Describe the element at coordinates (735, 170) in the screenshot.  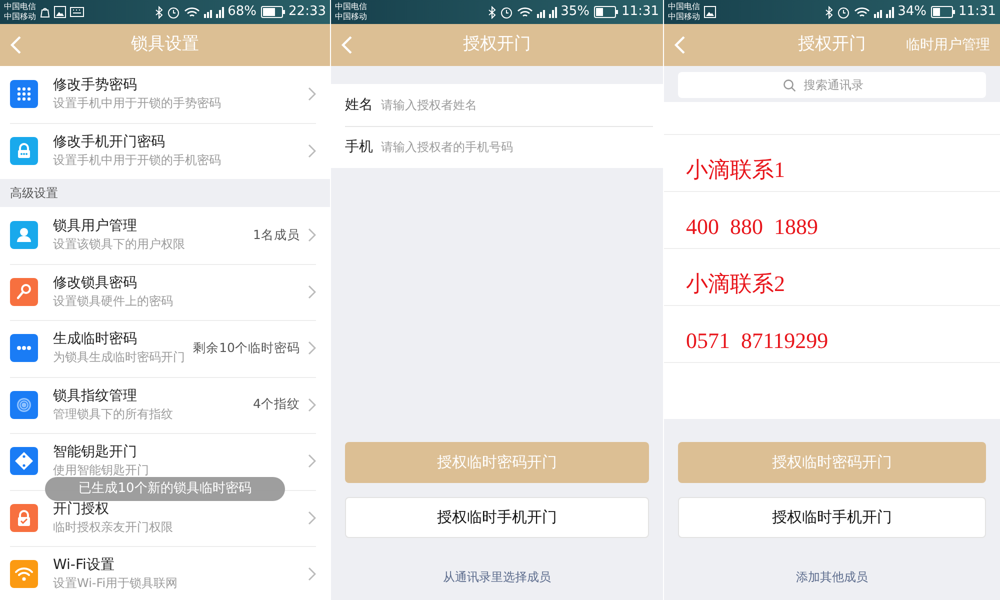
I see `contact-name: 小滴联系1` at that location.